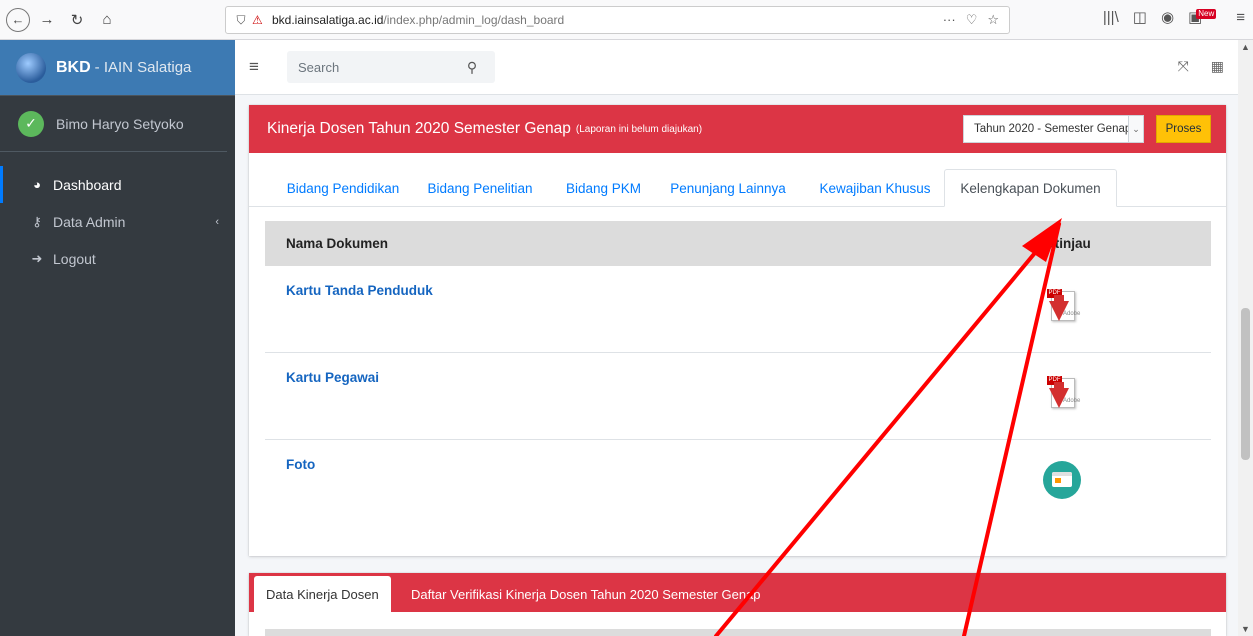 The width and height of the screenshot is (1253, 636). I want to click on image-card-icon, so click(1062, 480).